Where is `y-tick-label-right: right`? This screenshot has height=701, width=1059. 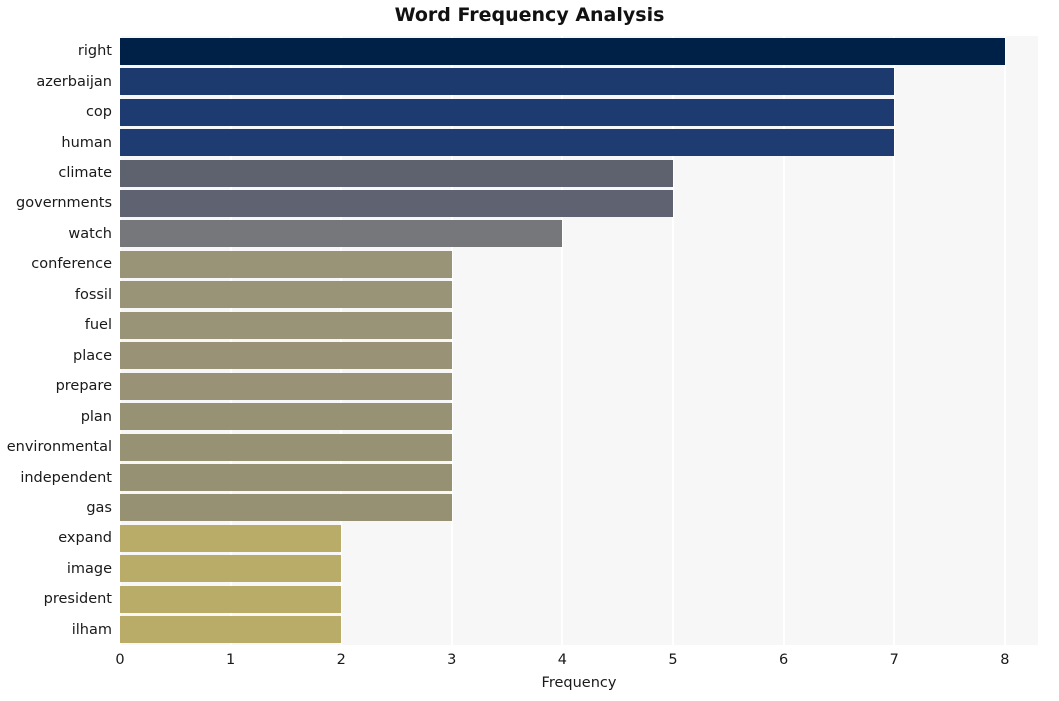
y-tick-label-right: right is located at coordinates (94, 51).